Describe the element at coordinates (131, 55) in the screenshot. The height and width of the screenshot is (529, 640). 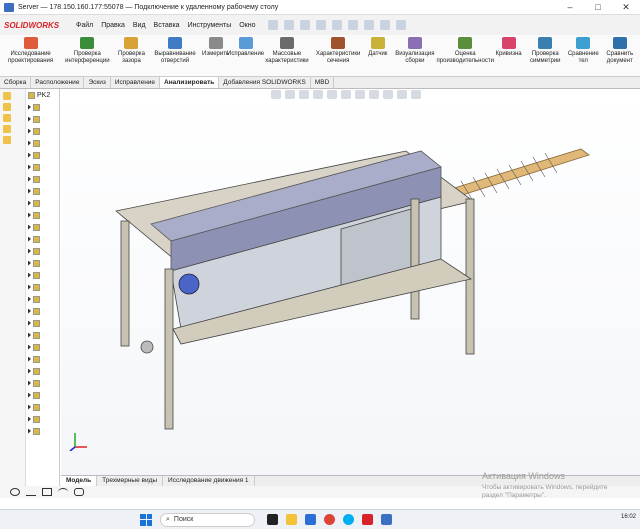
I see `ribbon-button: Проверка зазора` at that location.